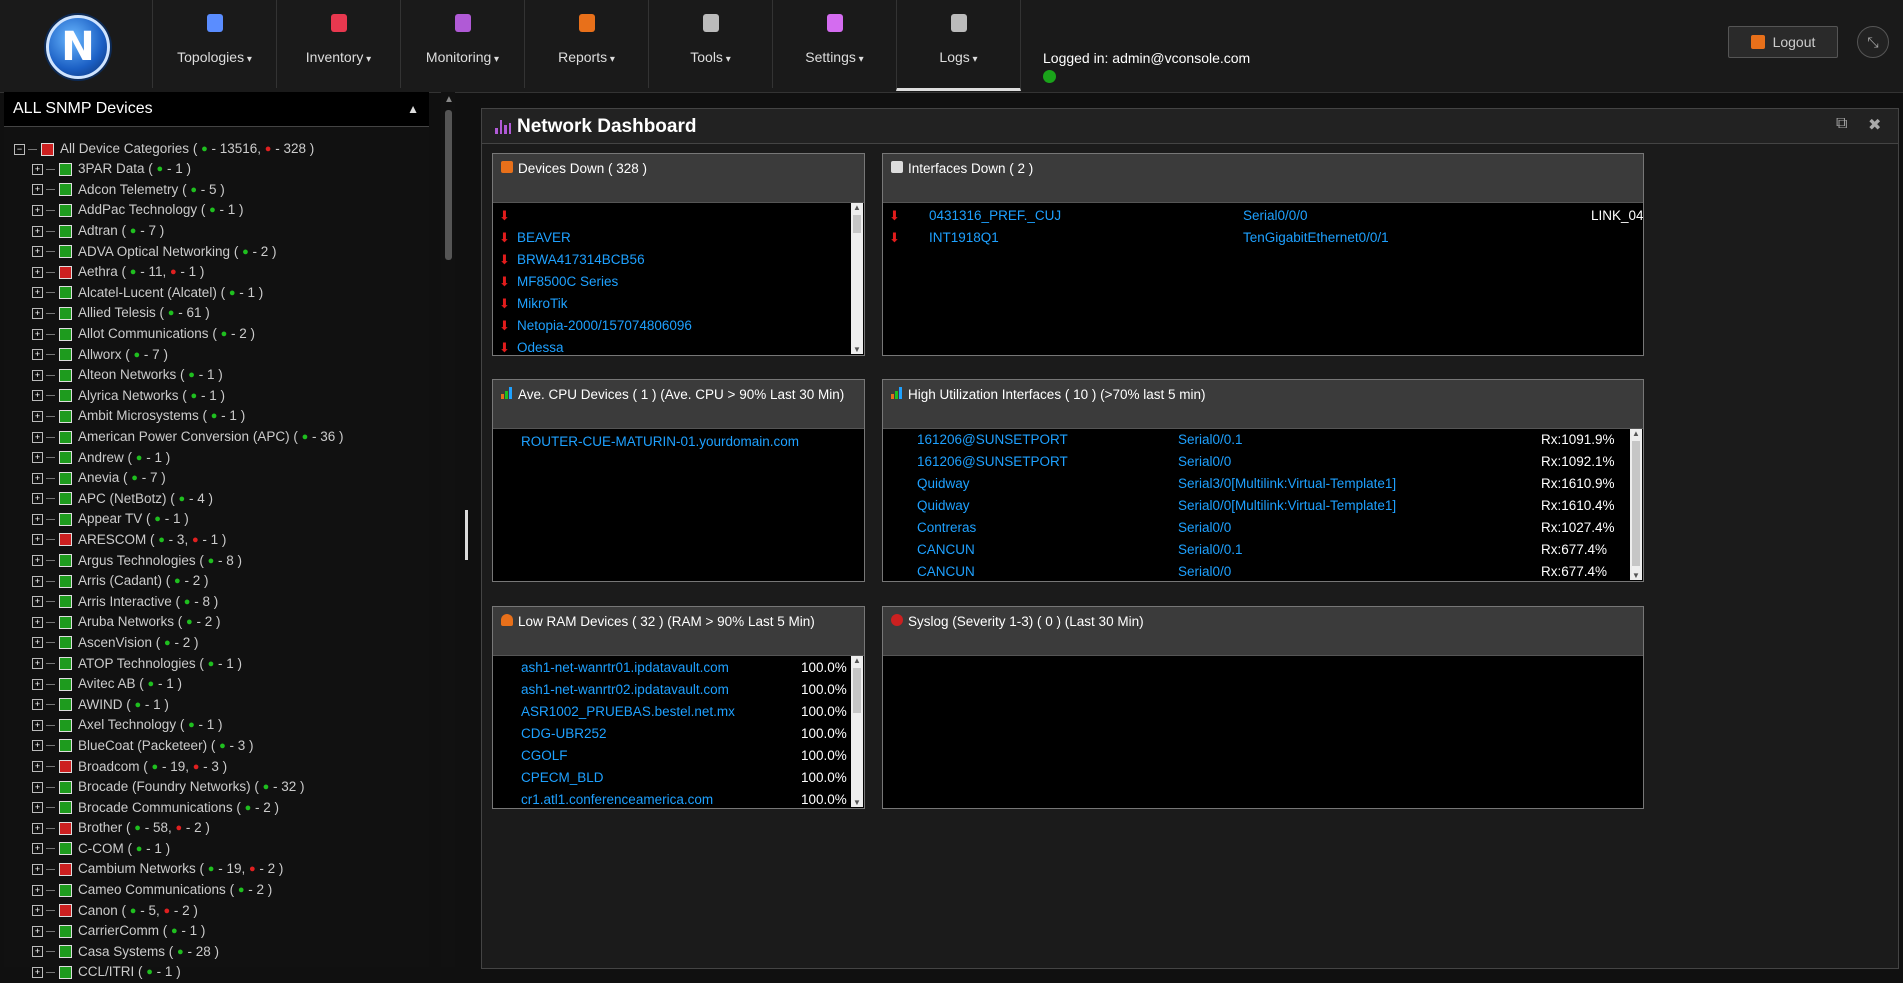  What do you see at coordinates (542, 304) in the screenshot?
I see `device-link: MikroTik` at bounding box center [542, 304].